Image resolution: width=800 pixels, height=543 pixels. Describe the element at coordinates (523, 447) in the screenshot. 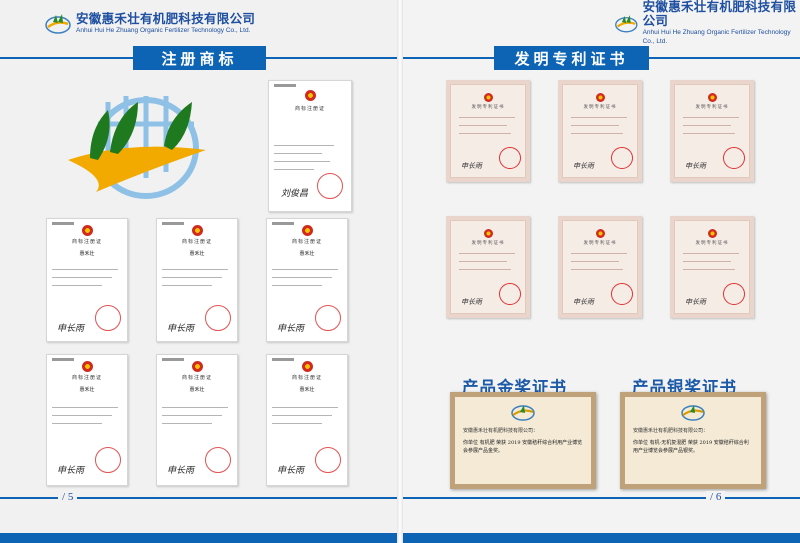

I see `award-body: 你单位 有机肥 荣获 2019 安徽秸秆综合利用产业博览会参展产品金奖。` at that location.